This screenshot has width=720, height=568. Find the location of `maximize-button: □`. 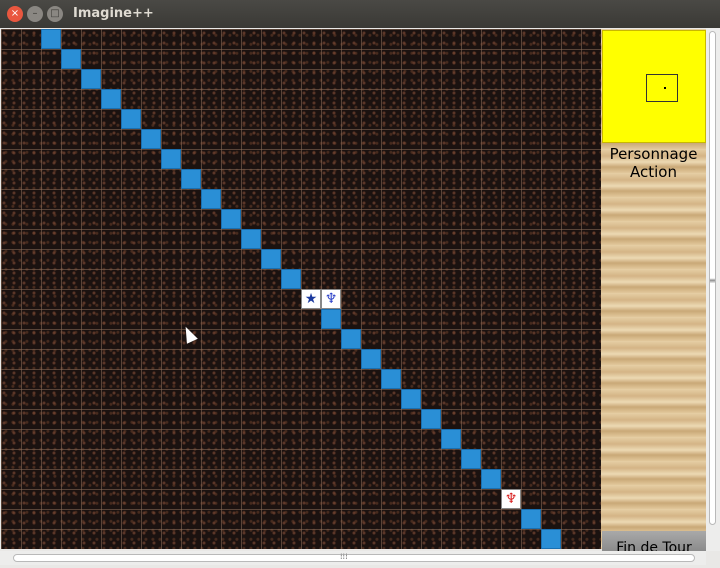

maximize-button: □ is located at coordinates (55, 14).